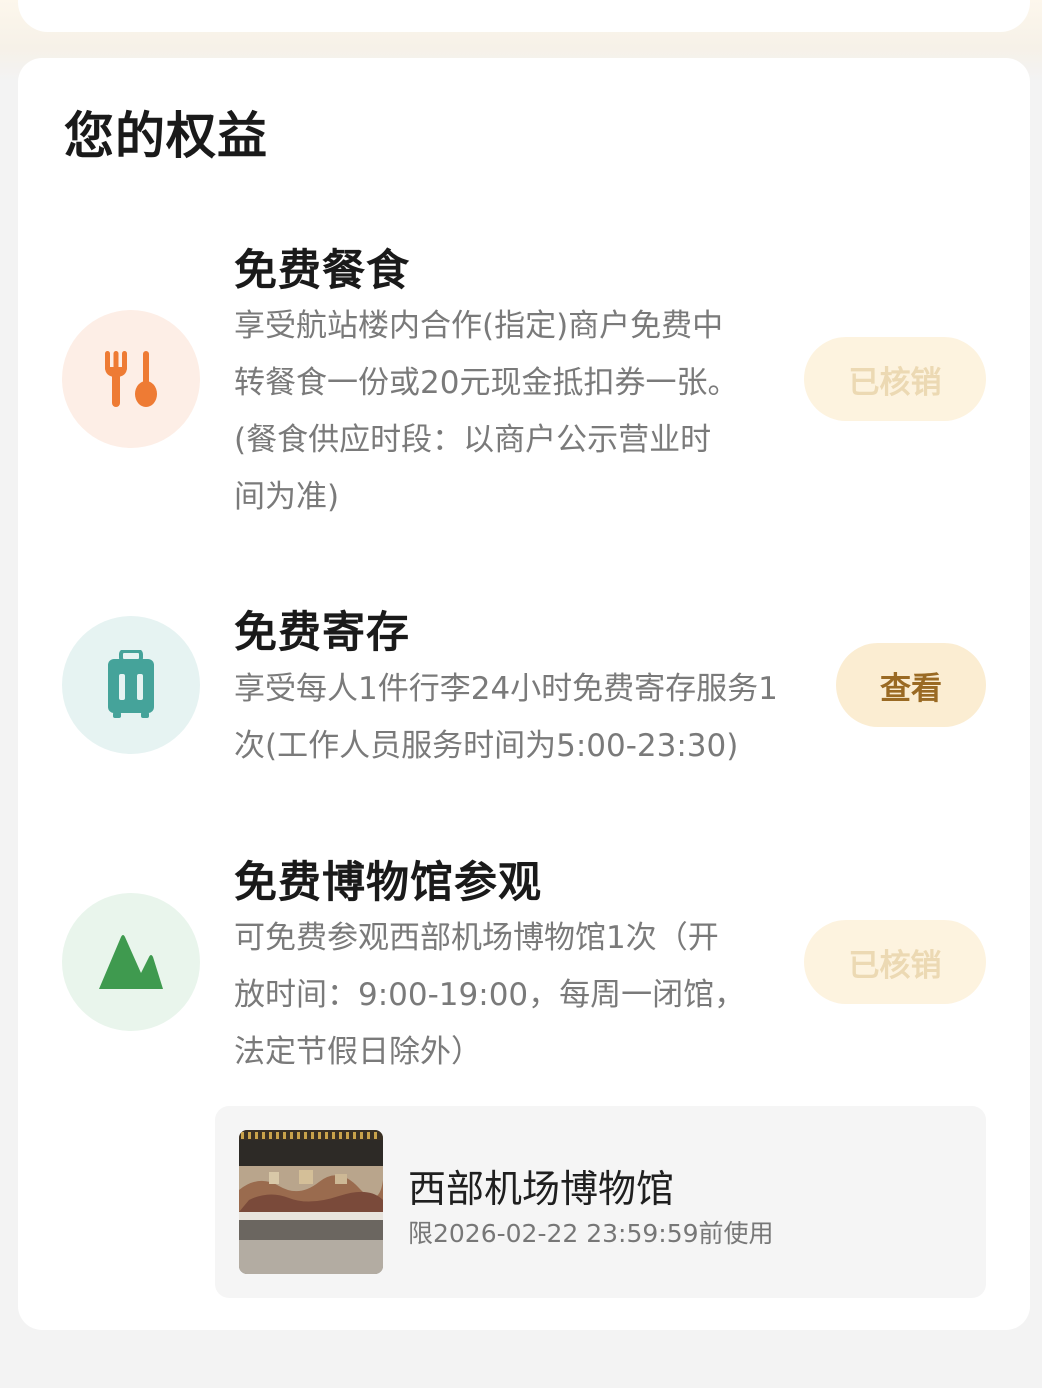 This screenshot has height=1388, width=1042. I want to click on desc-line: 放时间：9:00-19:00，每周一闭馆，, so click(490, 995).